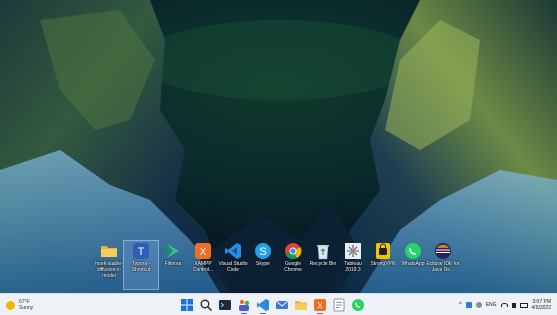 The height and width of the screenshot is (315, 557). I want to click on search-button, so click(206, 305).